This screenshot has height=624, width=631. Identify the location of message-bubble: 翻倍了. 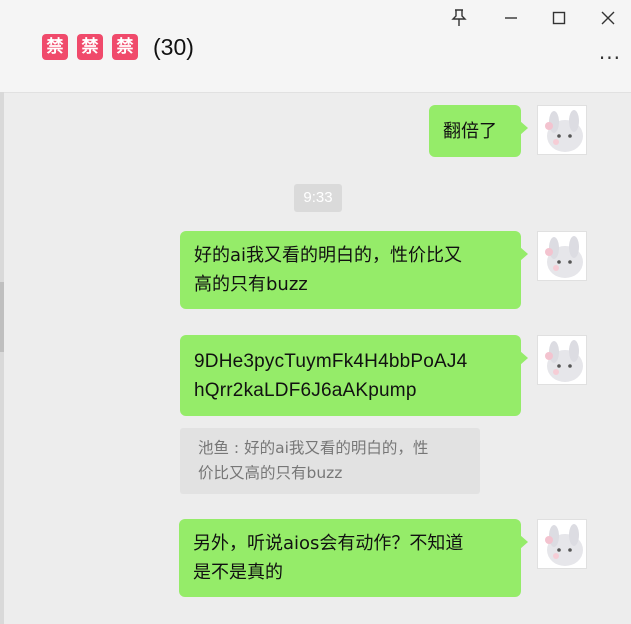
(478, 131).